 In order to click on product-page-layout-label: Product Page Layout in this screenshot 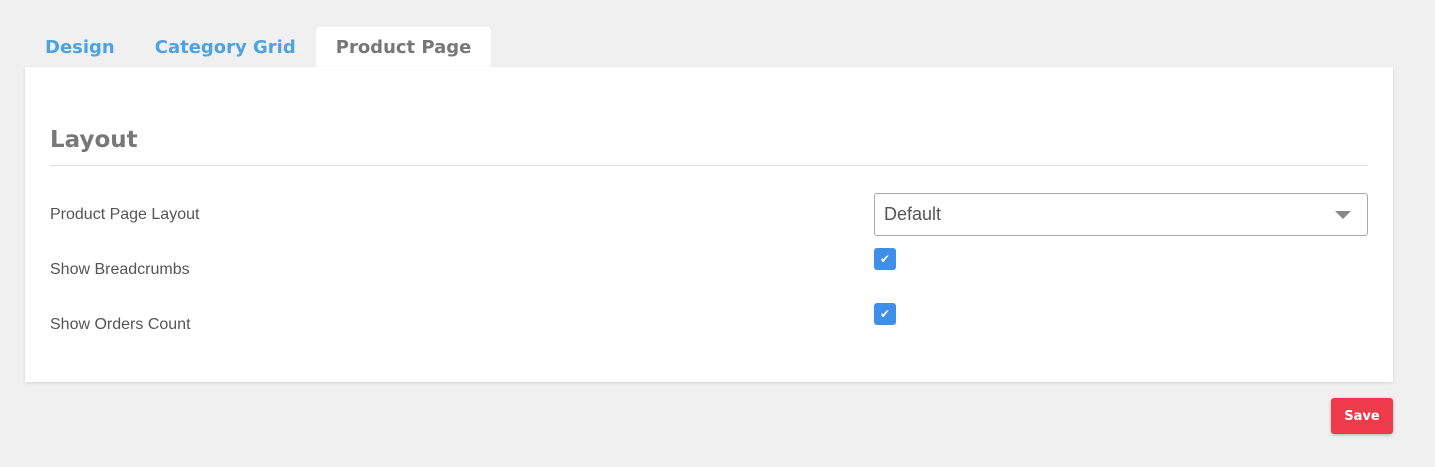, I will do `click(125, 214)`.